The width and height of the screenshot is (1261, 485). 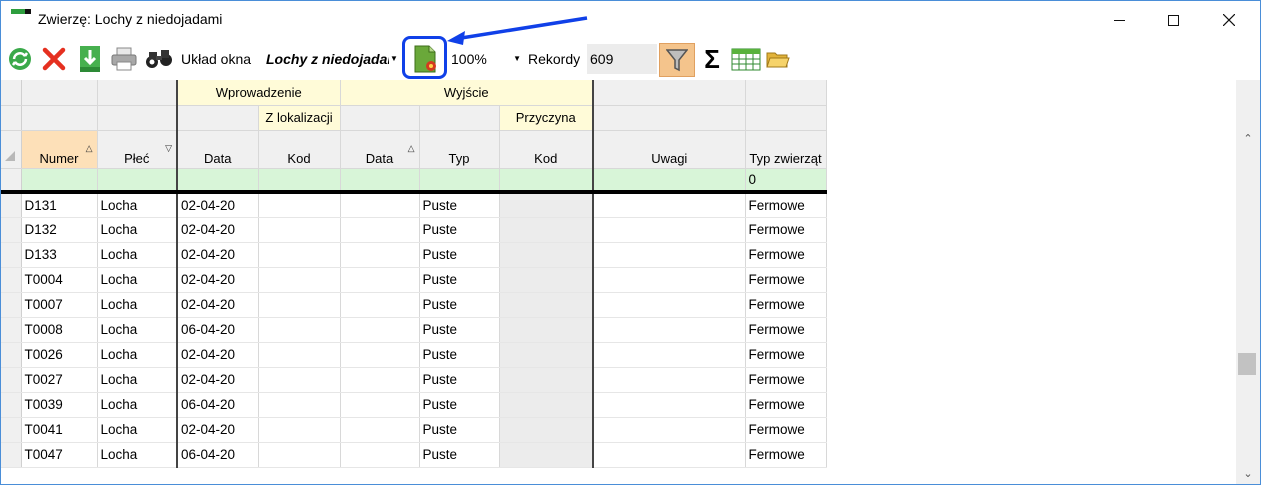 What do you see at coordinates (59, 430) in the screenshot?
I see `cell-numer: T0041` at bounding box center [59, 430].